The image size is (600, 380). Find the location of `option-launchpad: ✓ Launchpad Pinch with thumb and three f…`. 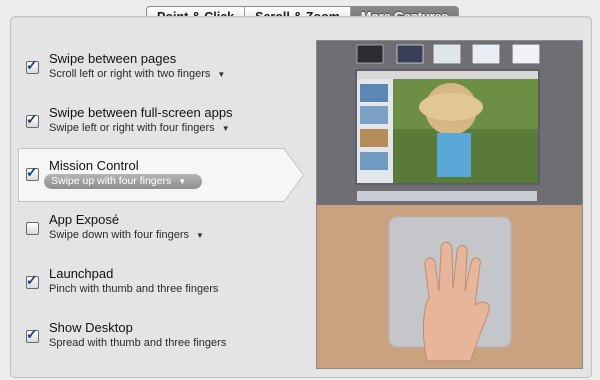

option-launchpad: ✓ Launchpad Pinch with thumb and three f… is located at coordinates (161, 286).